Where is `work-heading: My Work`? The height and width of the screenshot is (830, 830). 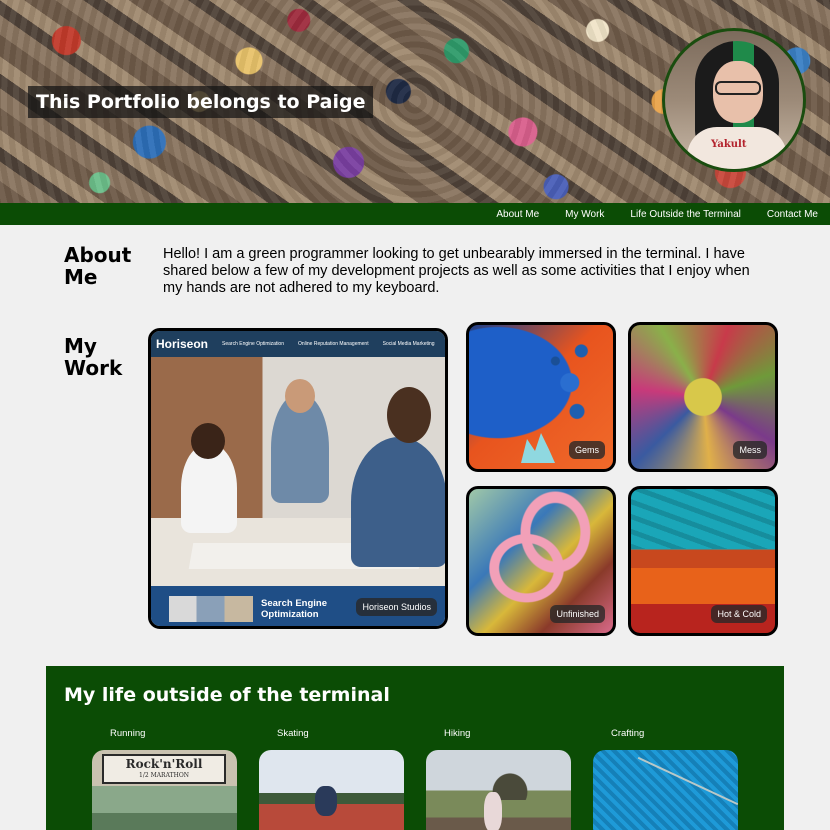
work-heading: My Work is located at coordinates (93, 357).